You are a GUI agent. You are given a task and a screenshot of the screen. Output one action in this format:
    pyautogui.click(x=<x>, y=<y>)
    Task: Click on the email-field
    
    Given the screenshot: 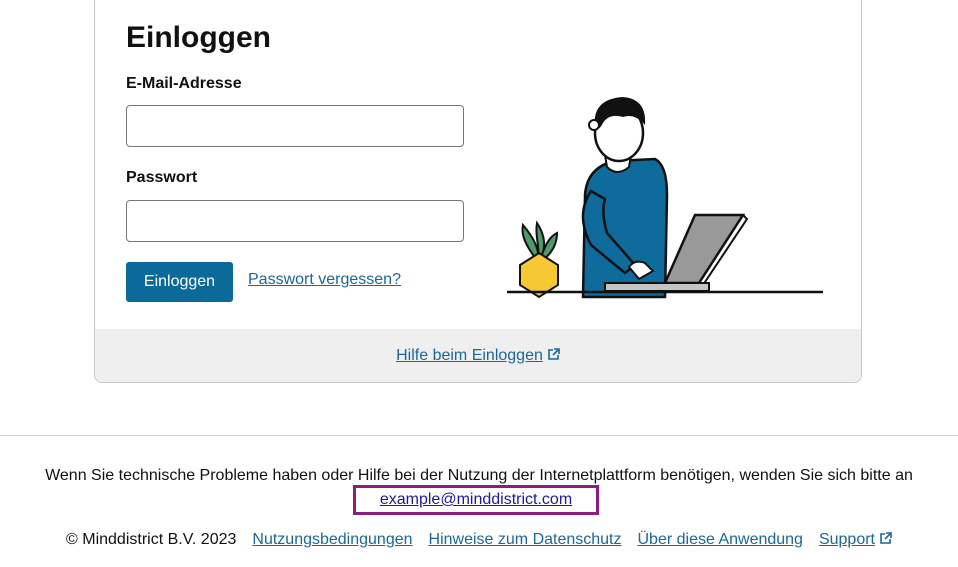 What is the action you would take?
    pyautogui.click(x=295, y=126)
    